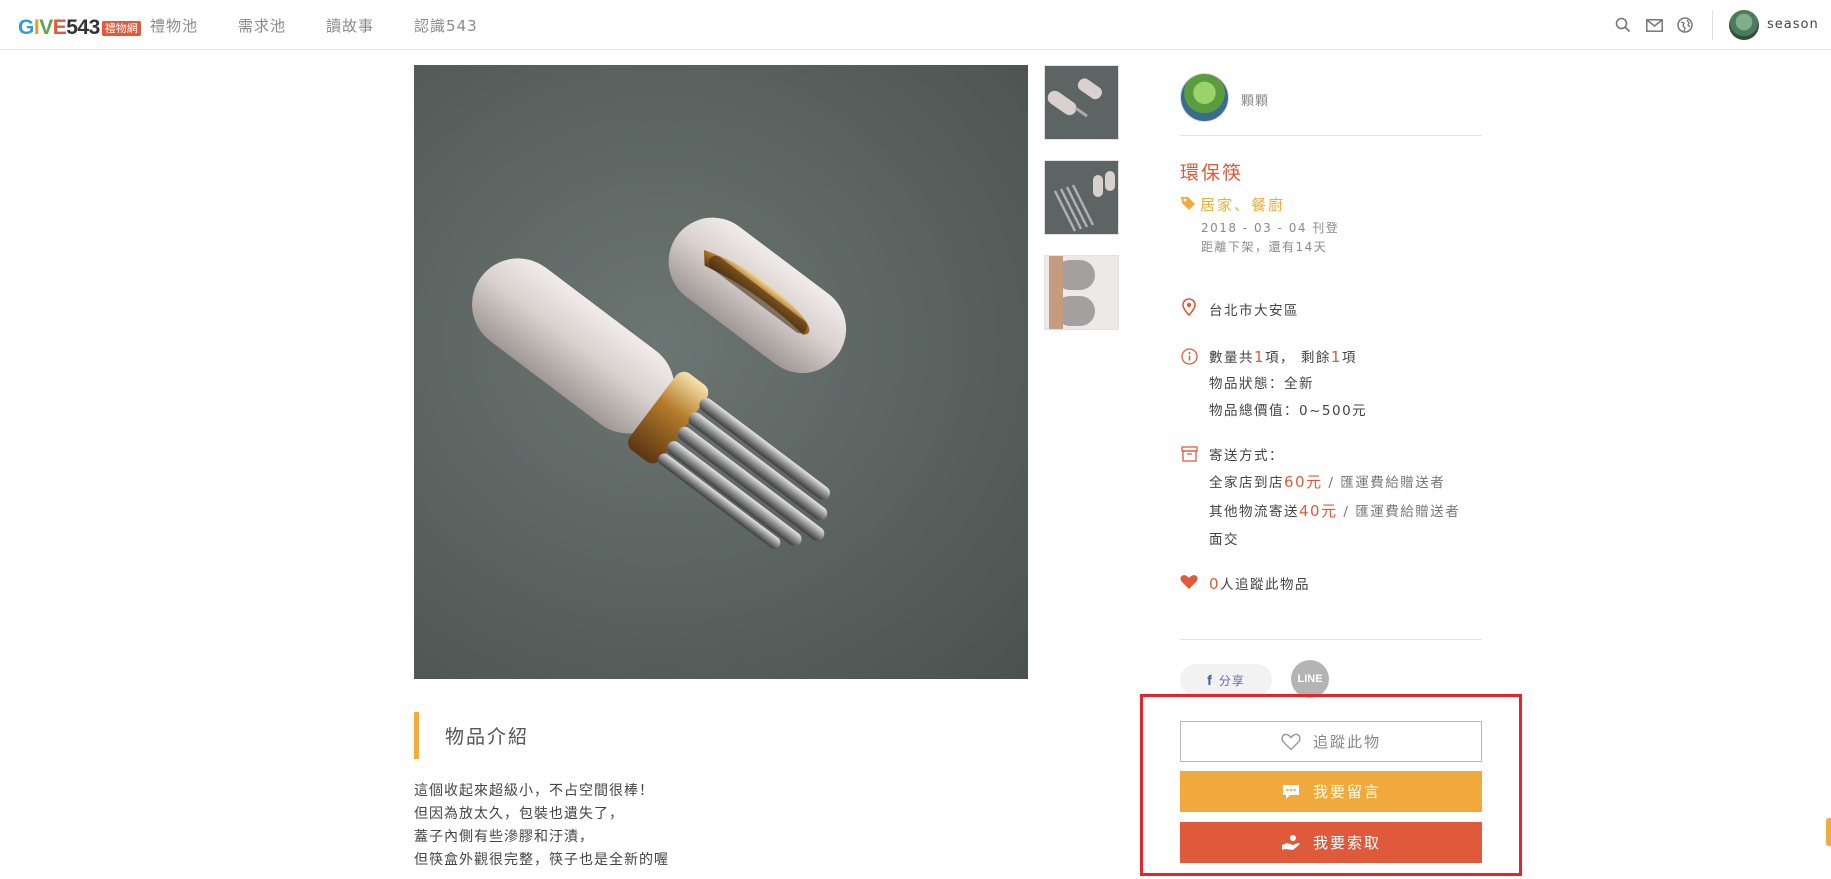  I want to click on time-remaining: 距離下架，還有14天, so click(1264, 247).